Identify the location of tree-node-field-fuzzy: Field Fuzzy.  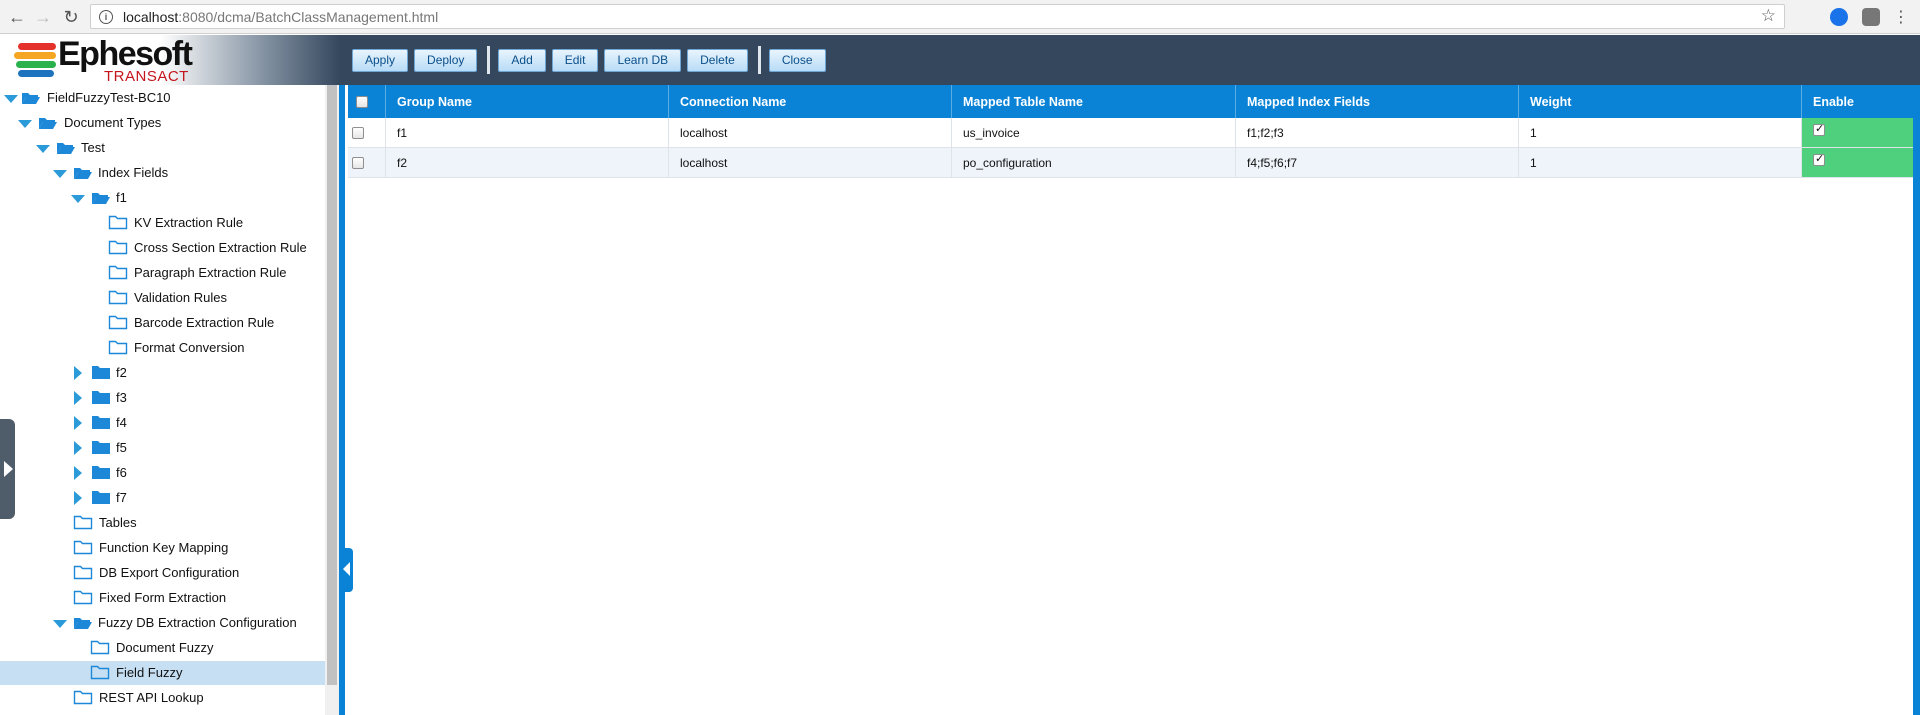
(162, 673).